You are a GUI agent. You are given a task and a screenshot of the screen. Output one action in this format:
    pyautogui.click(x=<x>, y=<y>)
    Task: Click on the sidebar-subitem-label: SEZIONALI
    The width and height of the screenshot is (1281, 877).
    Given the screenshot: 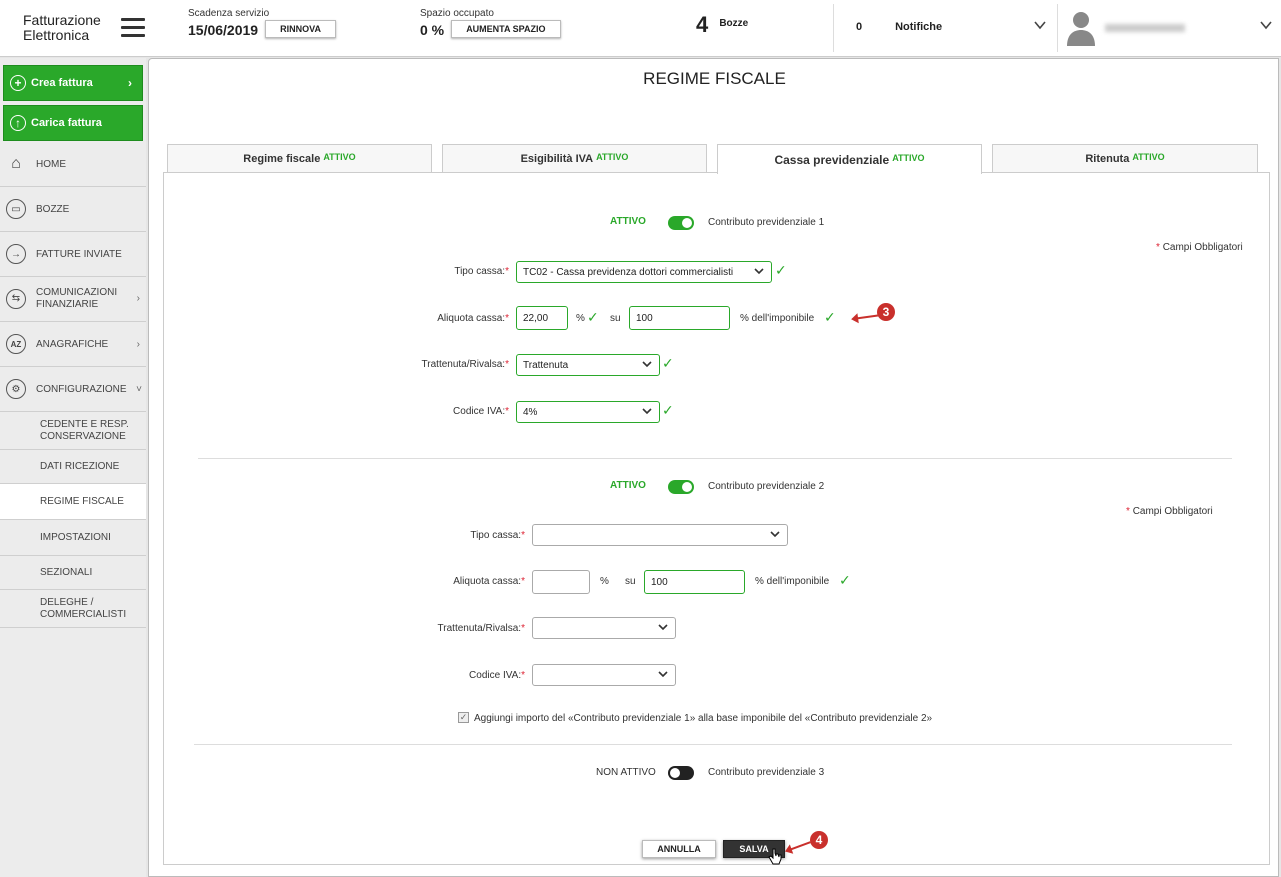 What is the action you would take?
    pyautogui.click(x=66, y=572)
    